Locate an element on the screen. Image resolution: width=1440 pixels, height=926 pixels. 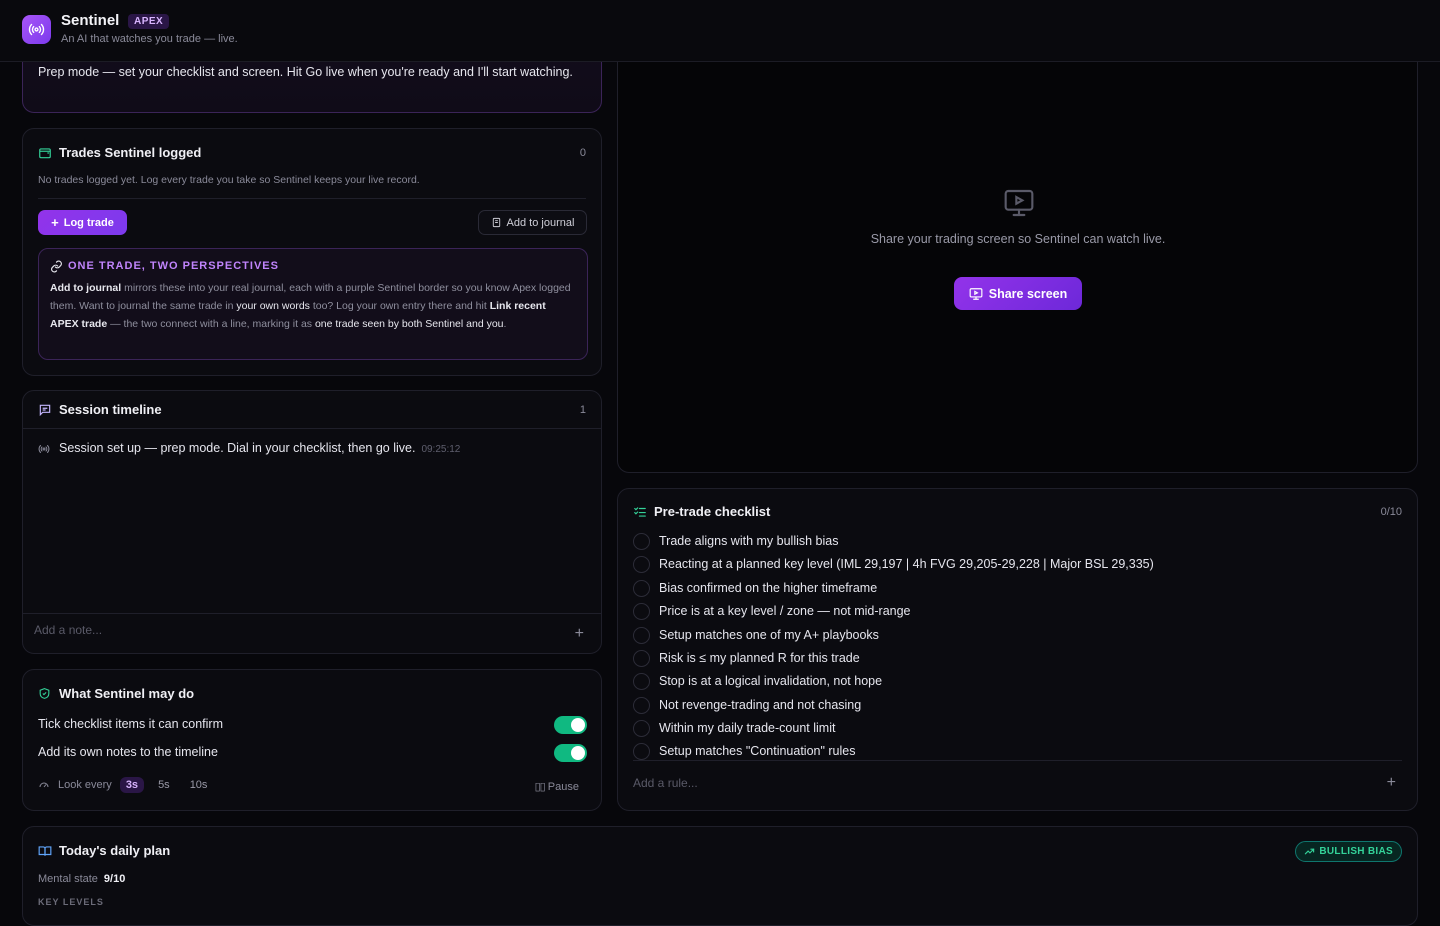
gauge-icon is located at coordinates (44, 785).